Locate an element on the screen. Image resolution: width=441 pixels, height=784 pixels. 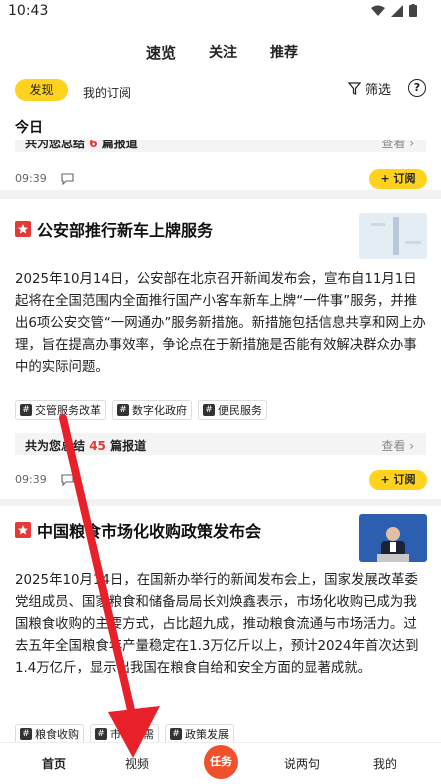
wifi-icon is located at coordinates (378, 10).